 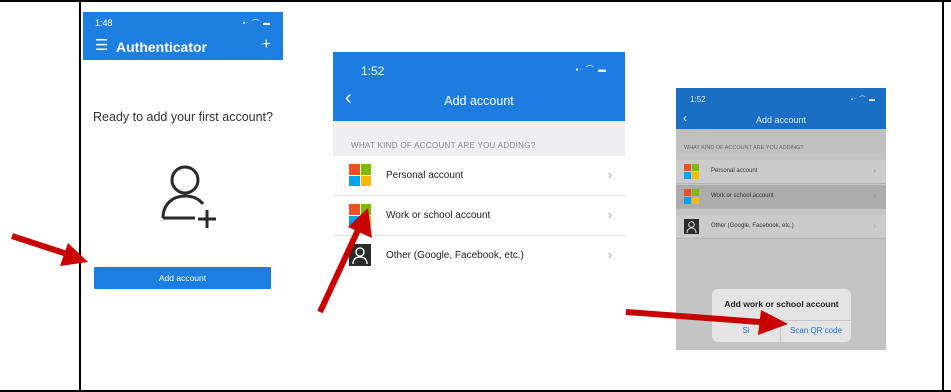 What do you see at coordinates (475, 1) in the screenshot?
I see `frame-border-top` at bounding box center [475, 1].